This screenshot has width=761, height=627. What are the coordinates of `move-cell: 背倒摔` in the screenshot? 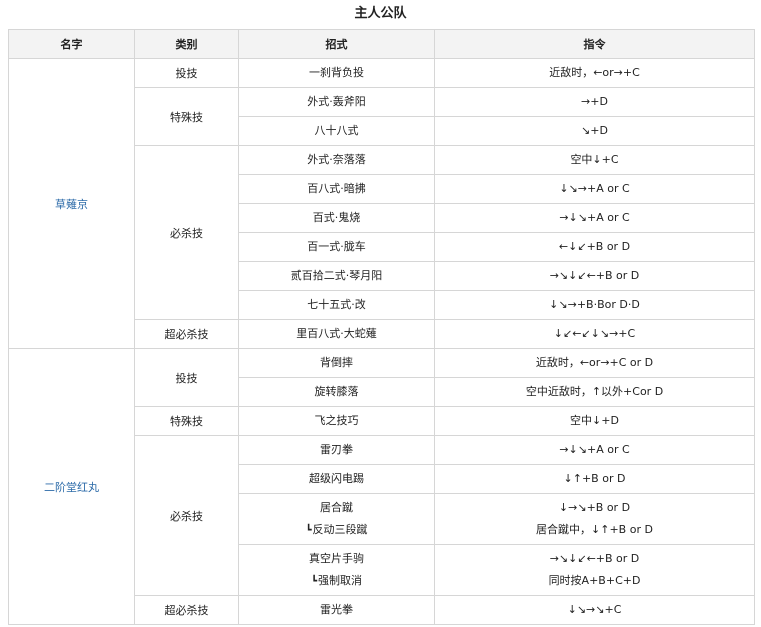 It's located at (336, 363).